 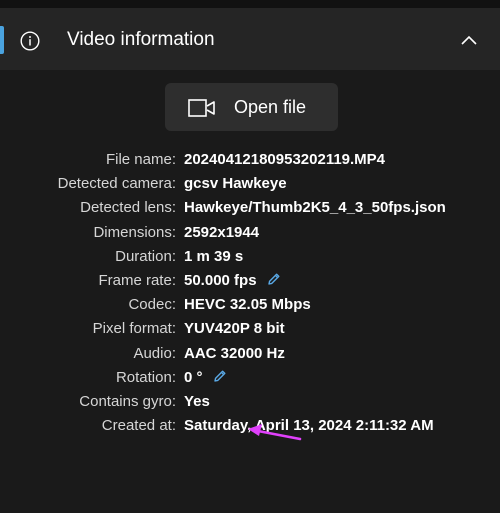 I want to click on row-contains-gyro: Contains gyro: Yes, so click(x=250, y=402).